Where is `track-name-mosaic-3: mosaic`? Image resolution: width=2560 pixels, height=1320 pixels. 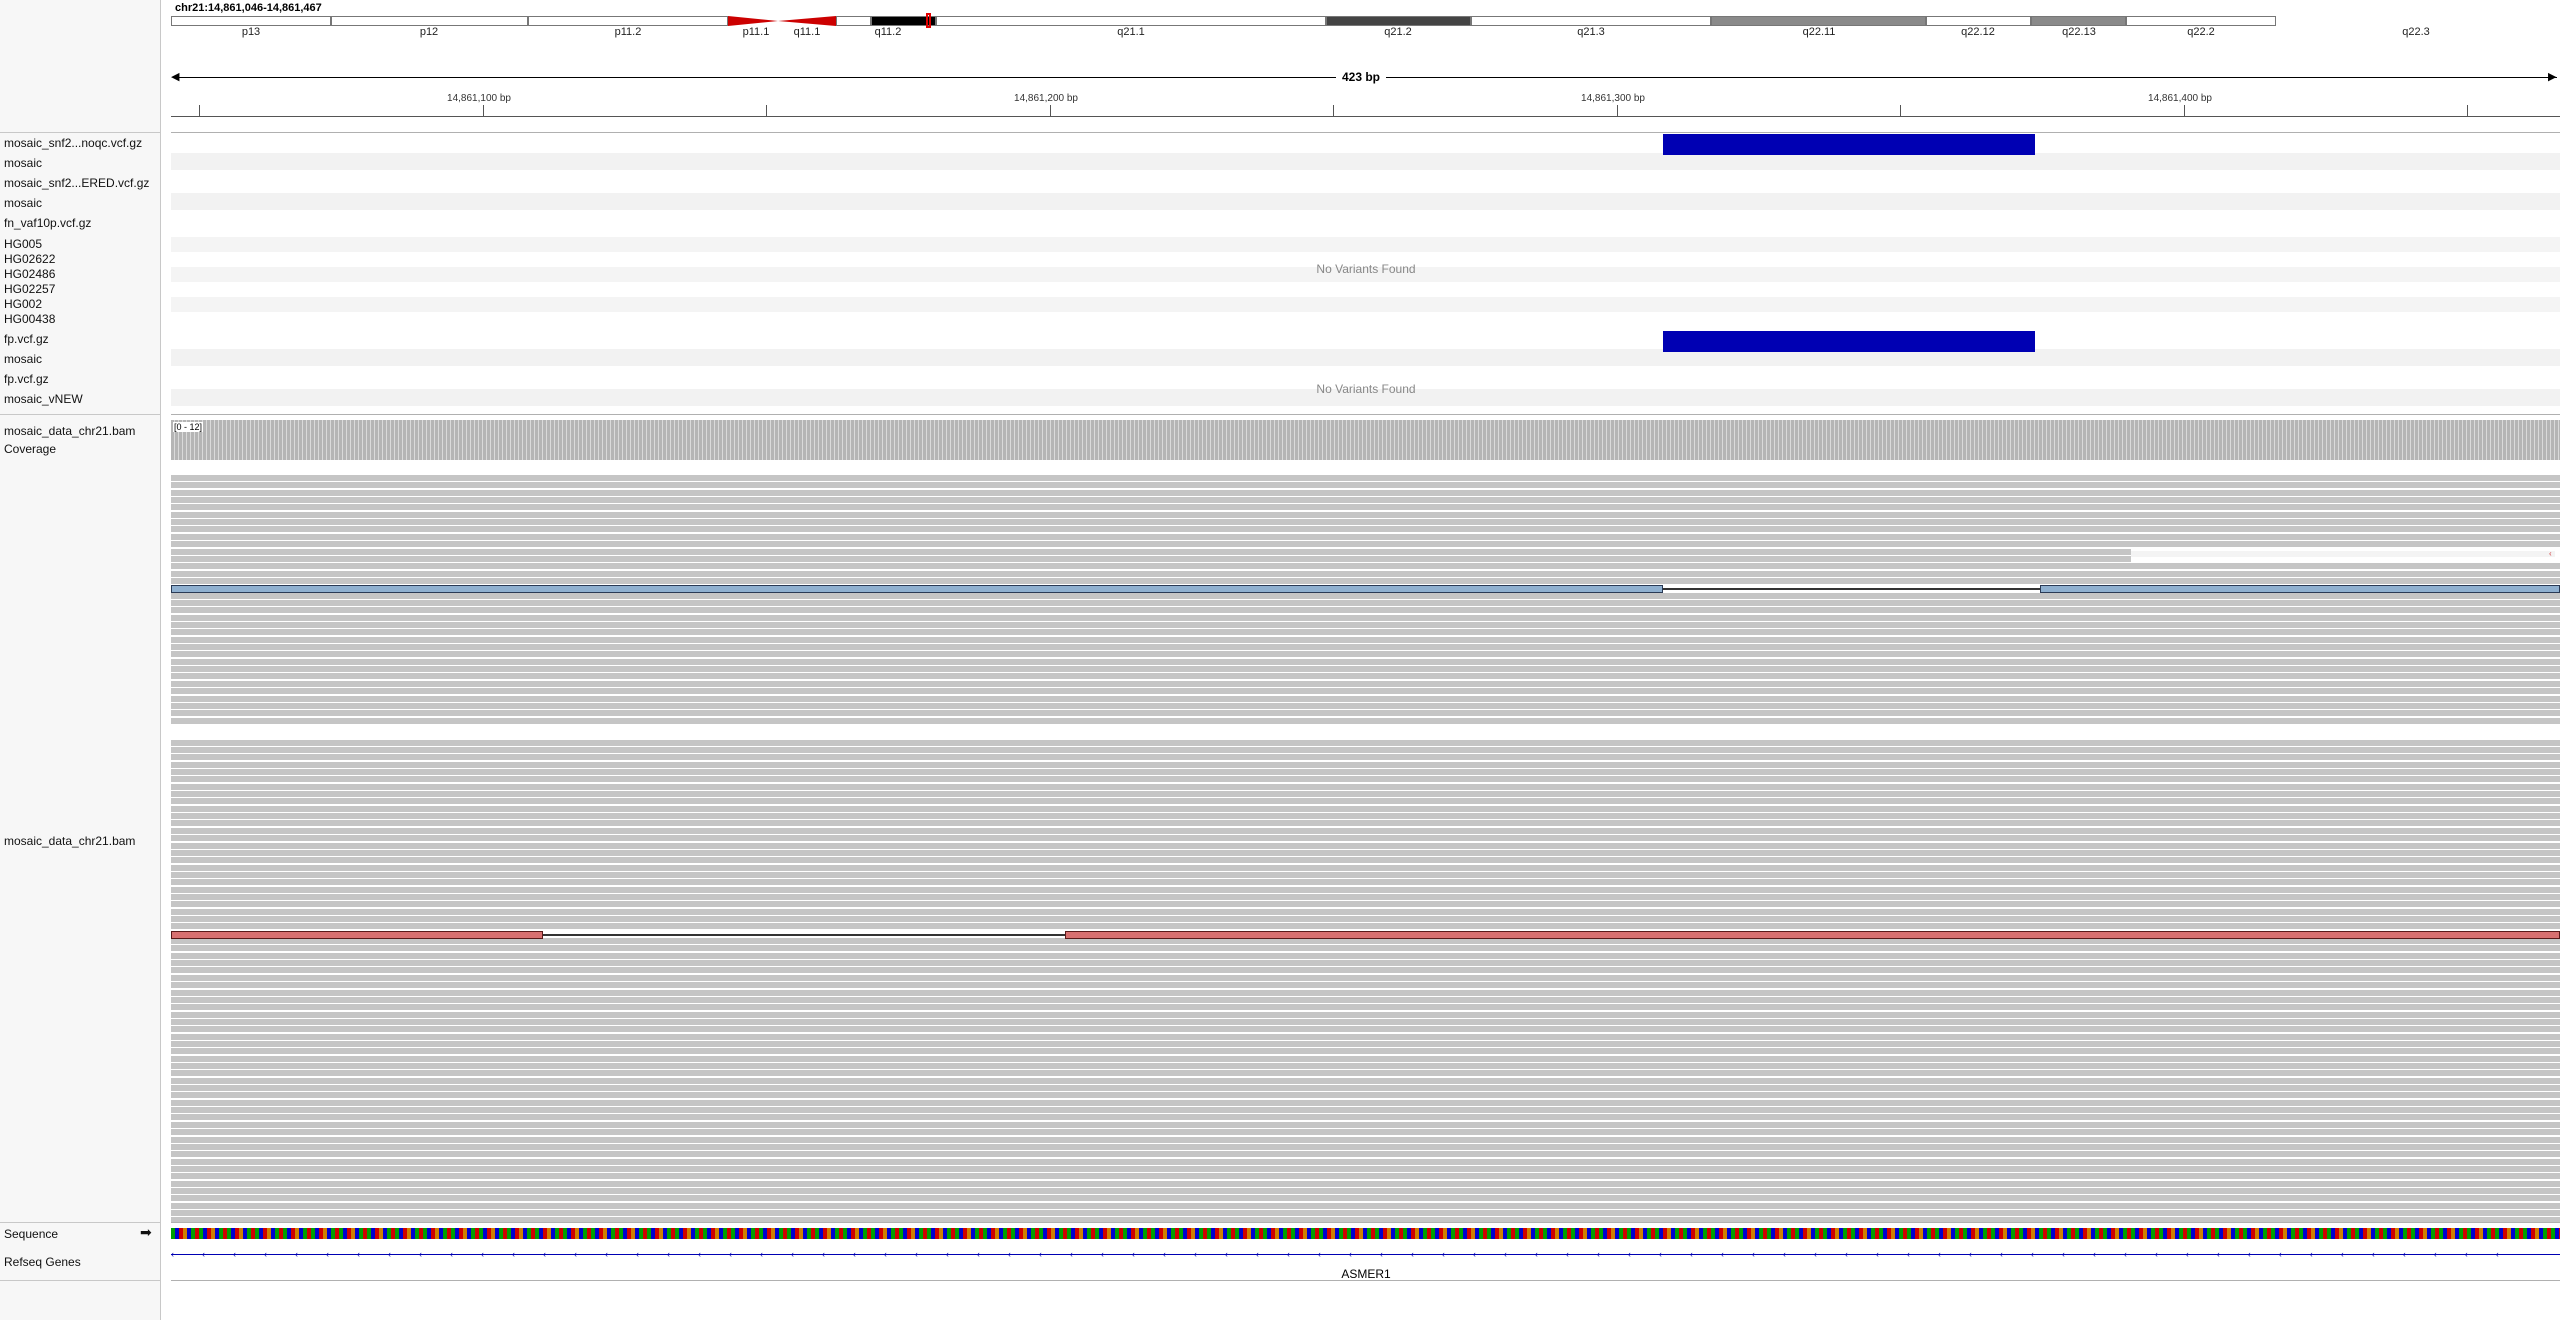 track-name-mosaic-3: mosaic is located at coordinates (23, 359).